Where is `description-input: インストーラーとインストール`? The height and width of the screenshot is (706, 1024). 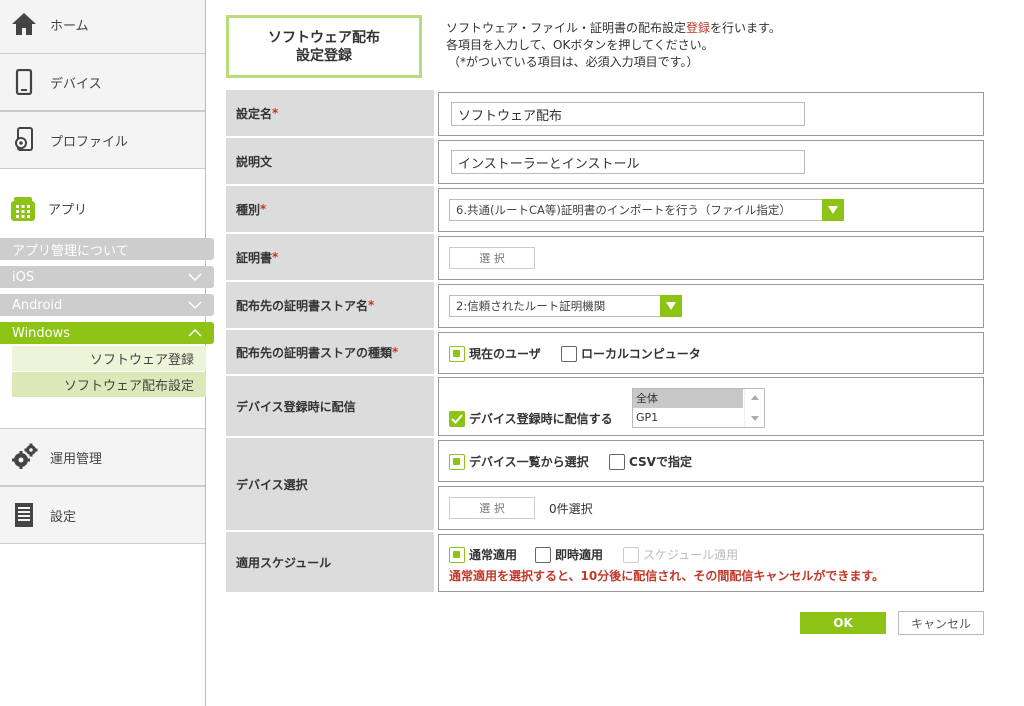 description-input: インストーラーとインストール is located at coordinates (628, 162).